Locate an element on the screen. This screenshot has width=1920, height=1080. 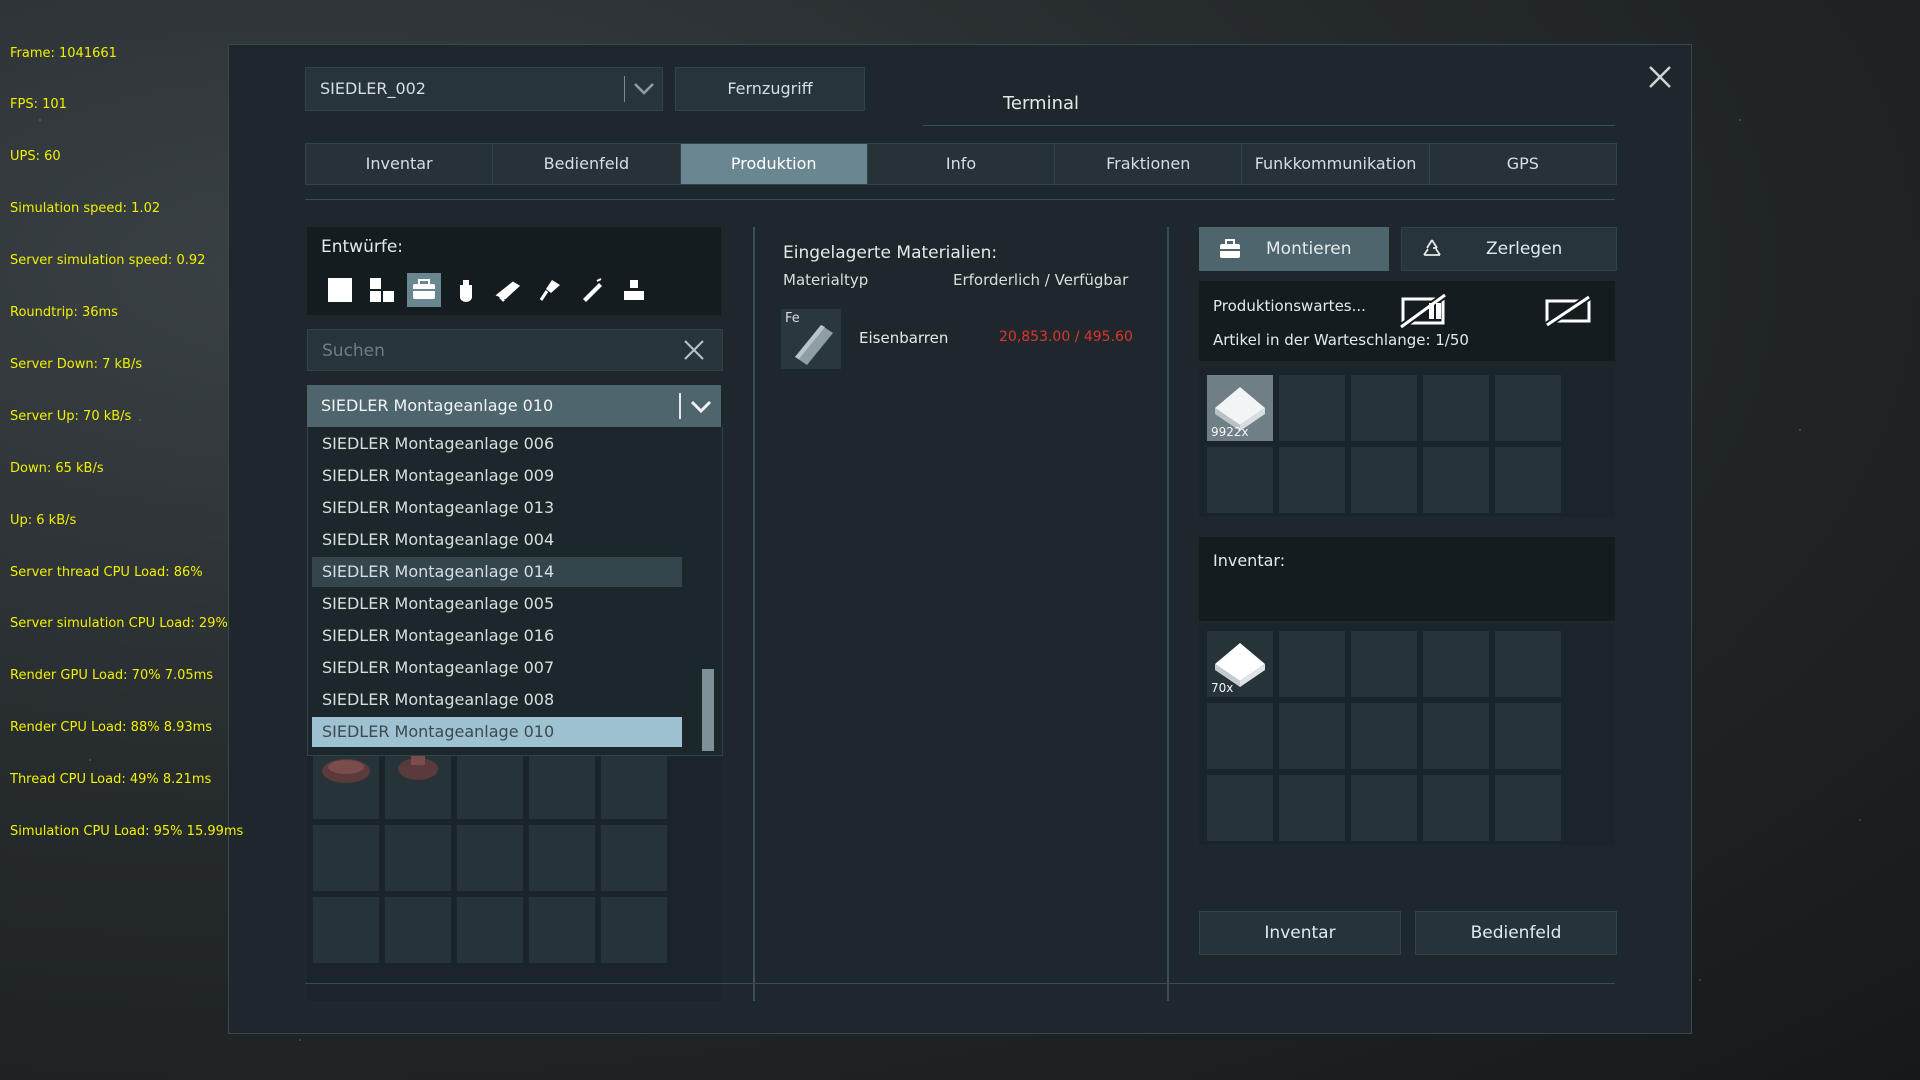
tab-radio-communication: Funkkommunikation is located at coordinates (1336, 164).